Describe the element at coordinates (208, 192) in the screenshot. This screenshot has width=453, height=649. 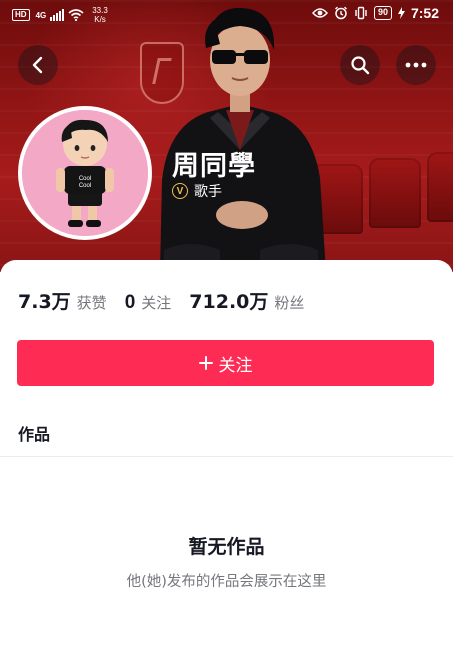
I see `verified-title: 歌手` at that location.